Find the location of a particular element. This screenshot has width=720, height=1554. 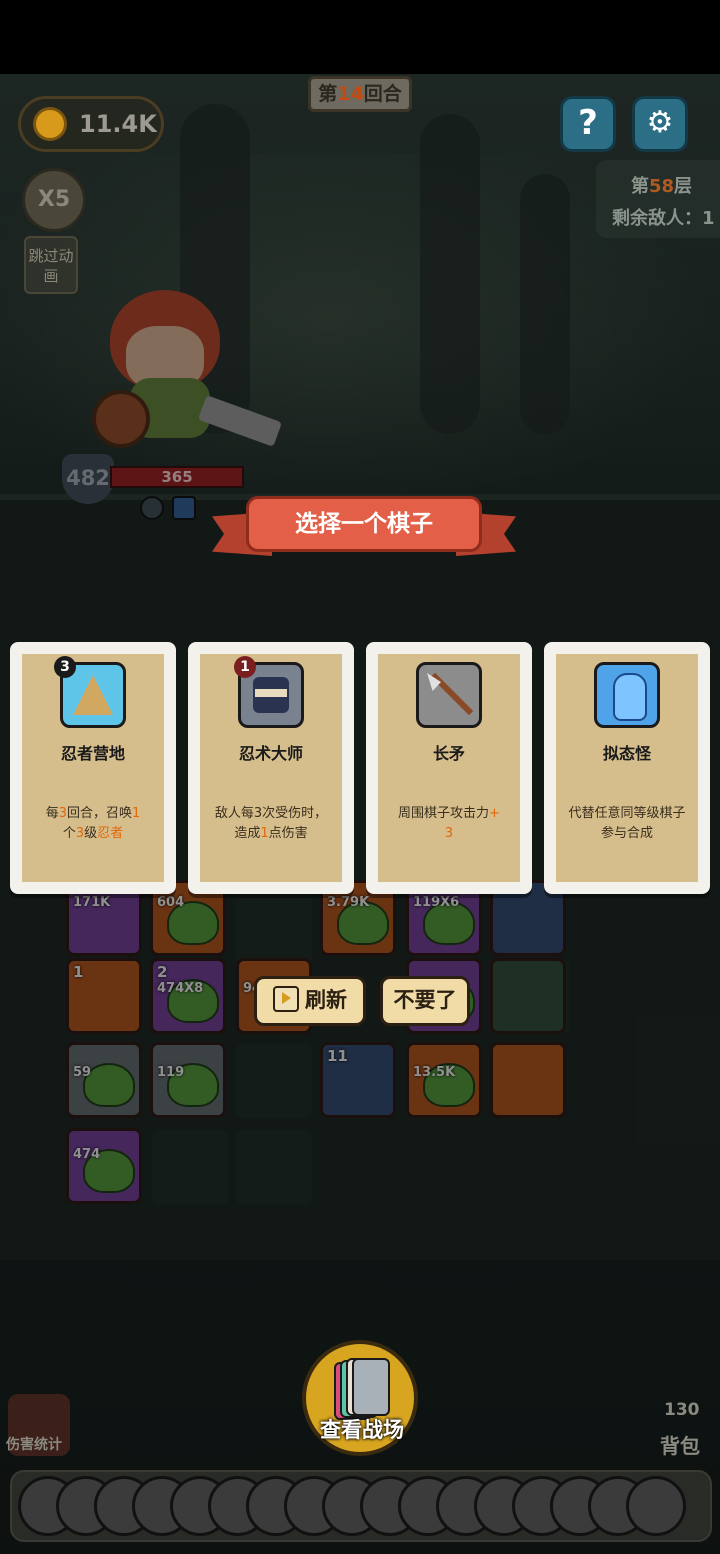

dialog-title: 选择一个棋子 is located at coordinates (364, 524).